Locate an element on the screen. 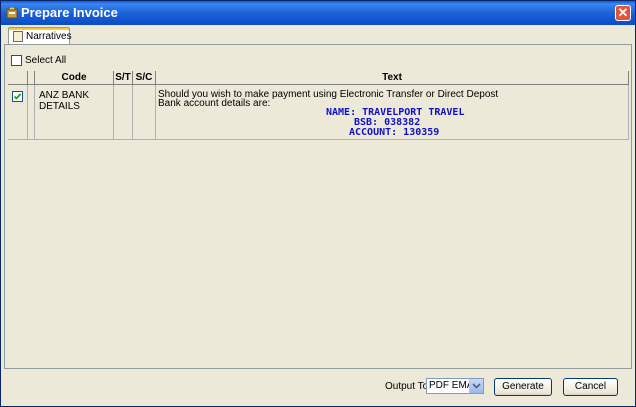 The width and height of the screenshot is (636, 407). checkmark-icon is located at coordinates (17, 96).